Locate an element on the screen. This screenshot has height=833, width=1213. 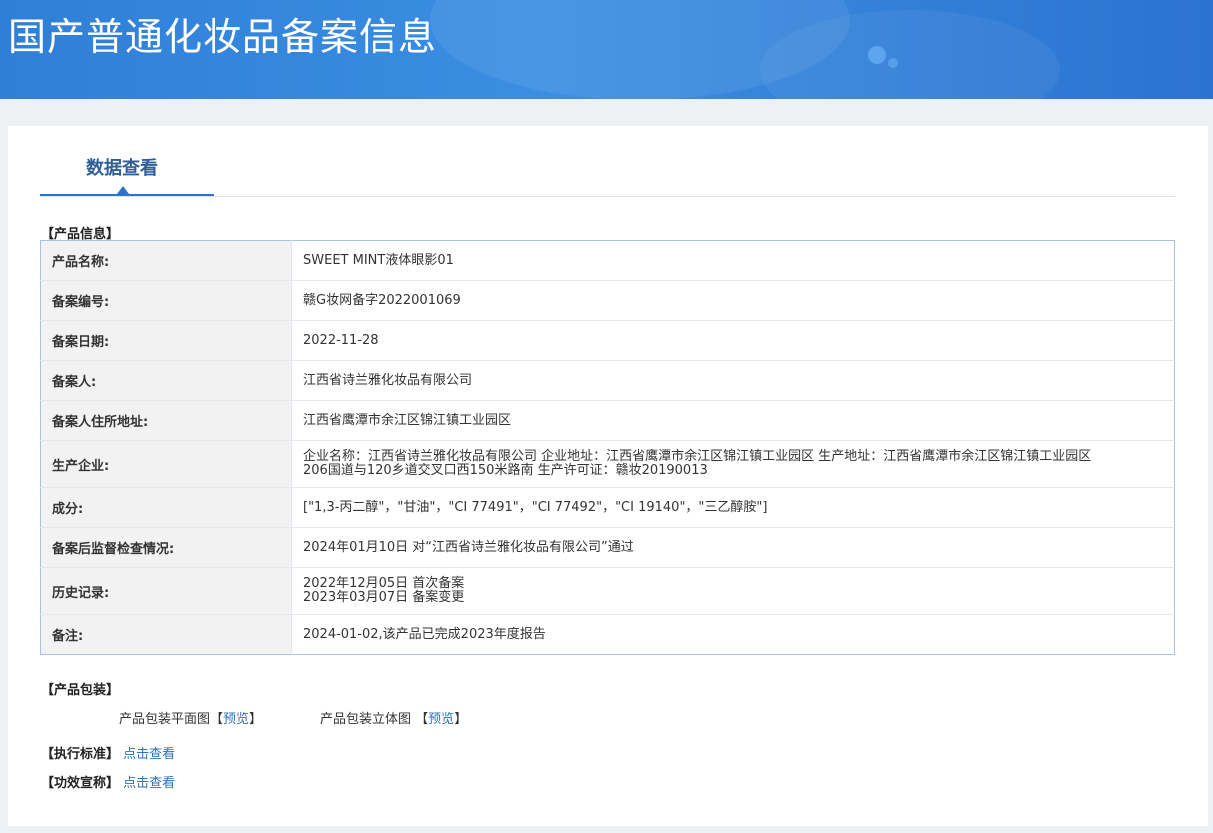
packaging-flat-item: 产品包装平面图【预览】 is located at coordinates (190, 717).